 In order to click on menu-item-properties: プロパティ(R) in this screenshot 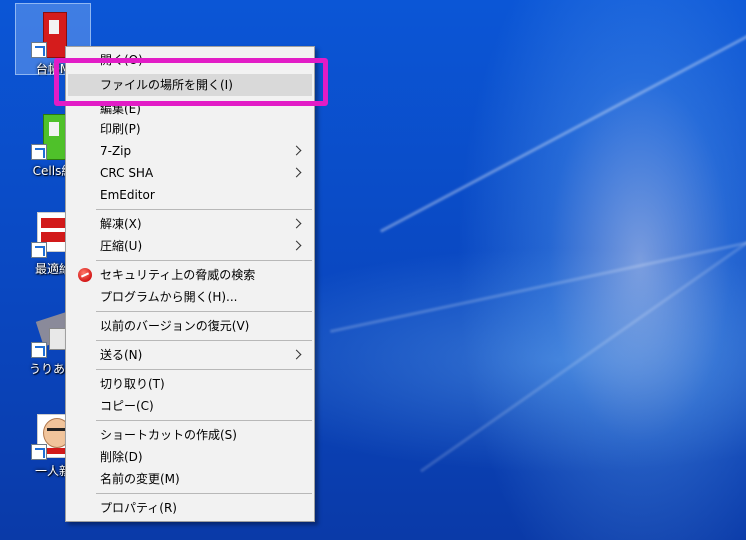, I will do `click(190, 508)`.